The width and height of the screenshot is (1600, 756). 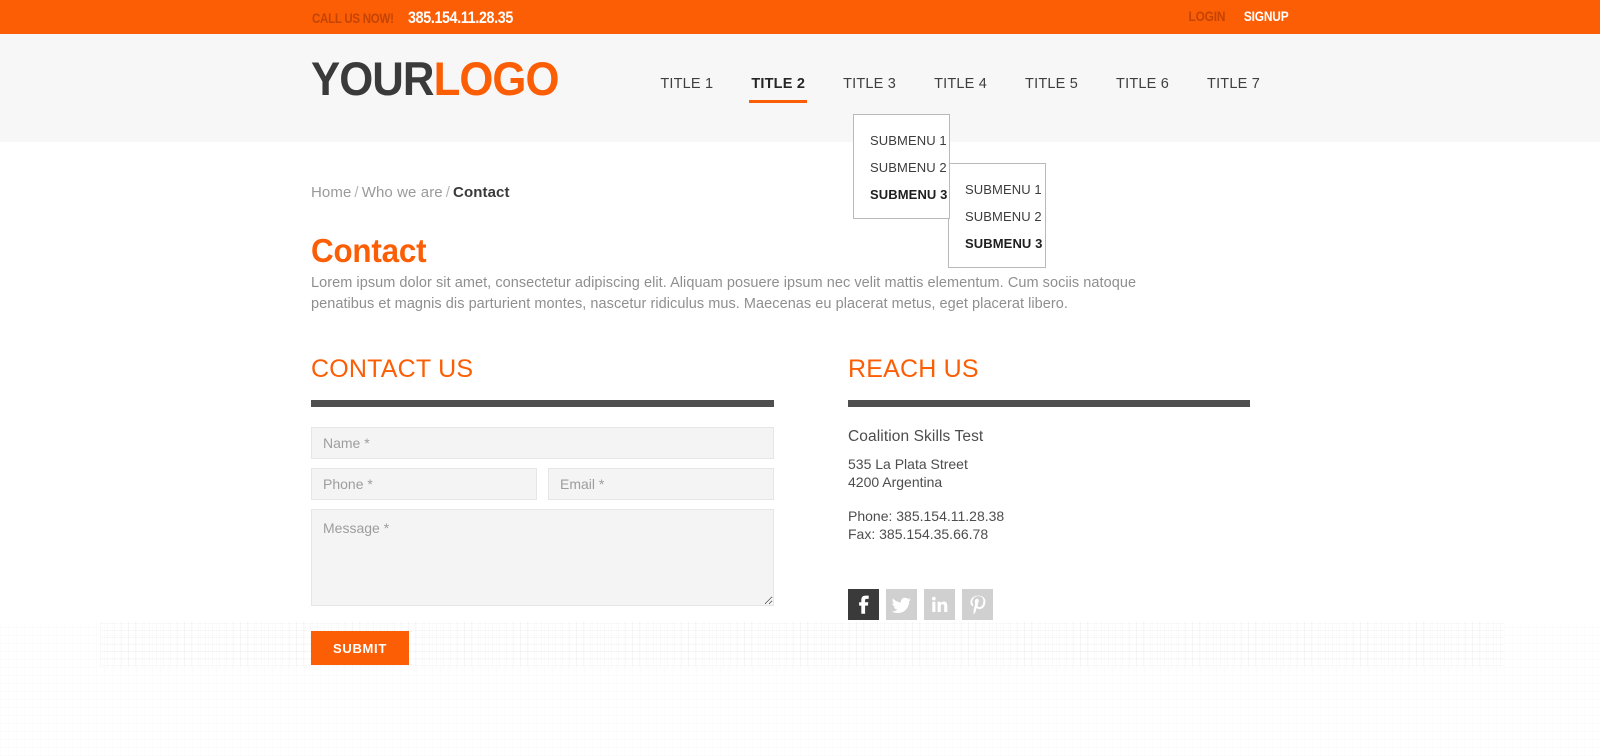 I want to click on address-line-2: 4200 Argentina, so click(x=895, y=481).